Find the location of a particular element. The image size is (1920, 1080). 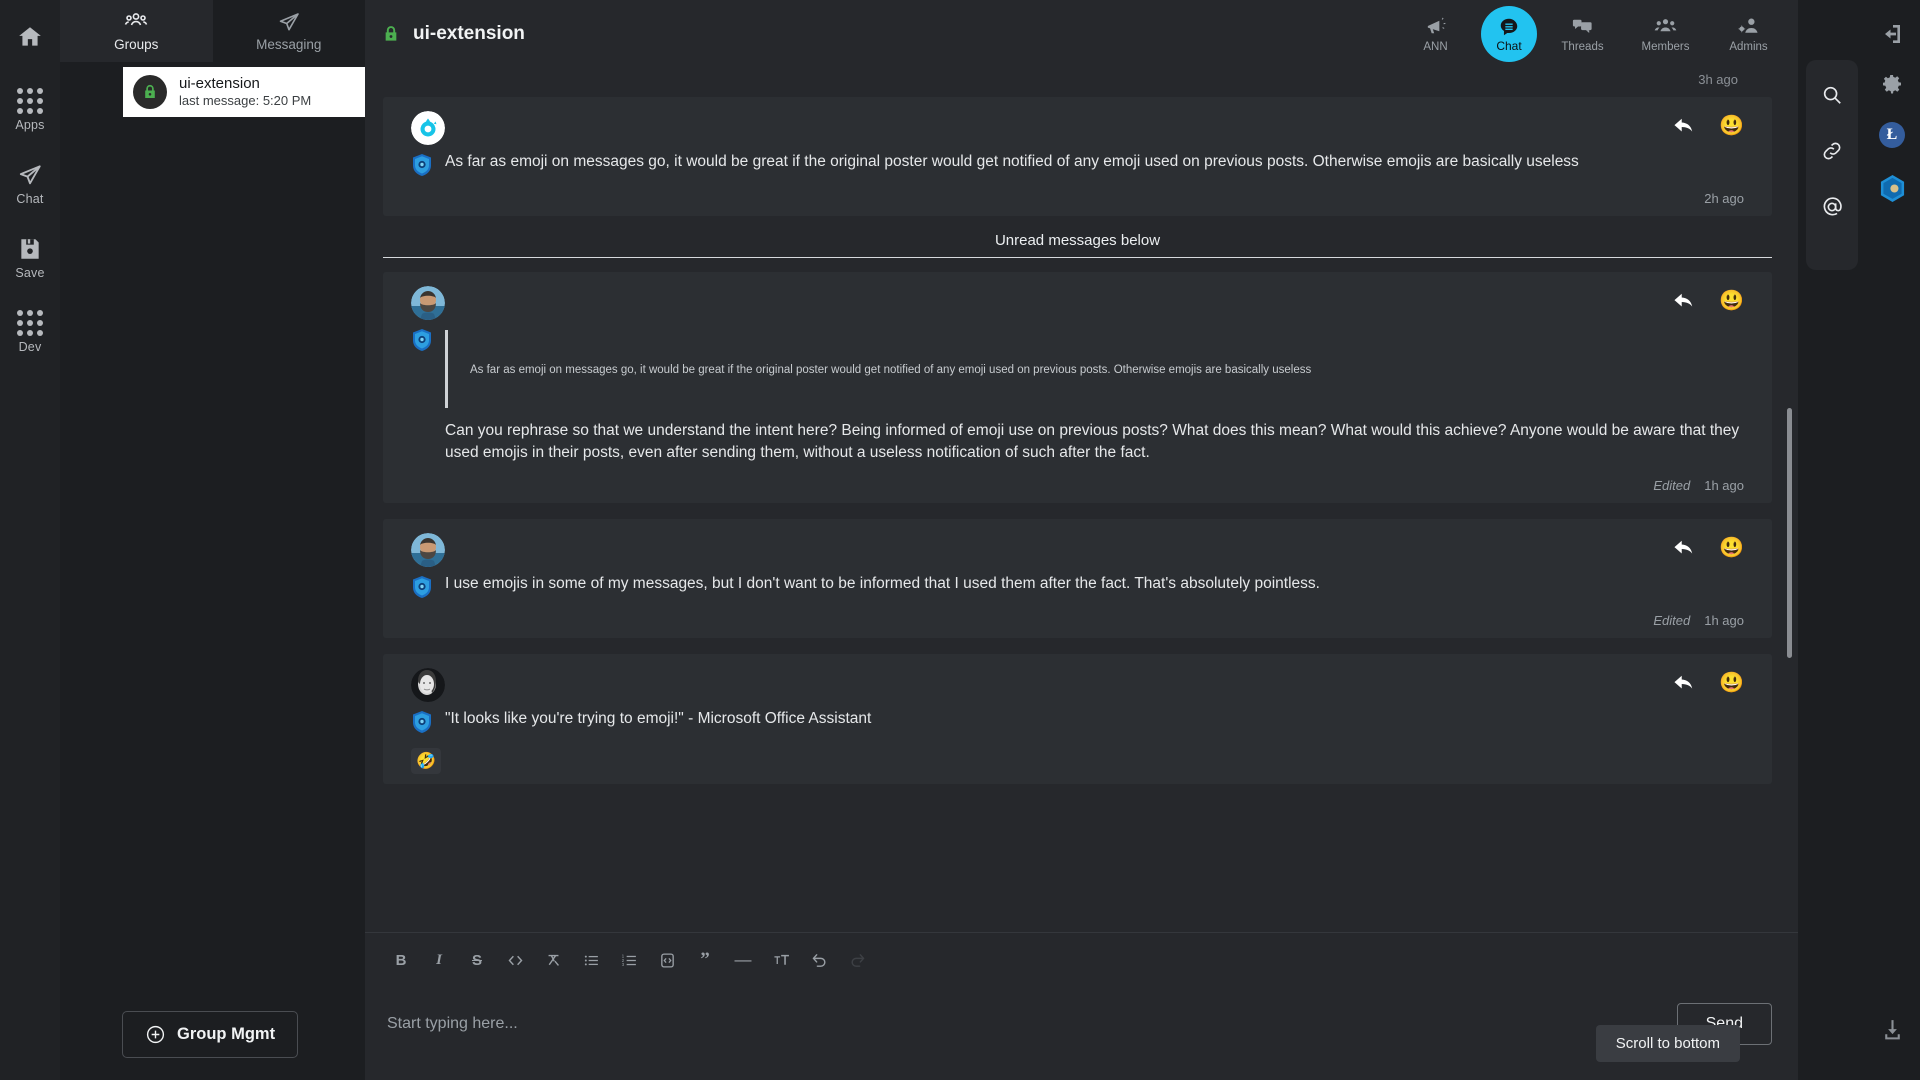

chat-send-icon is located at coordinates (30, 175).